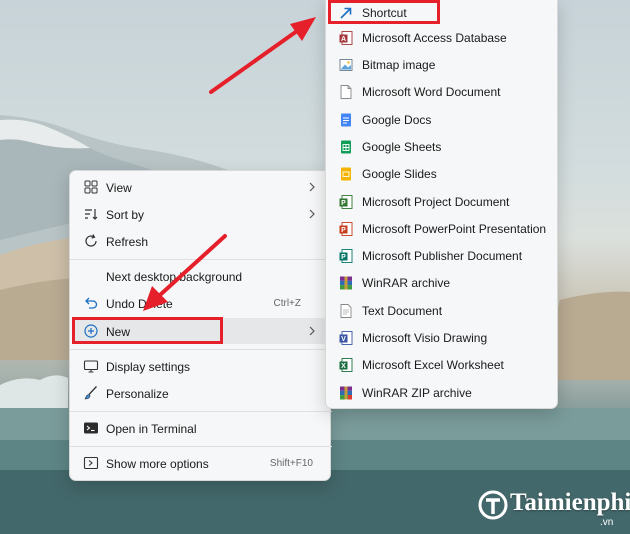  I want to click on watermark-suffix: .vn, so click(607, 522).